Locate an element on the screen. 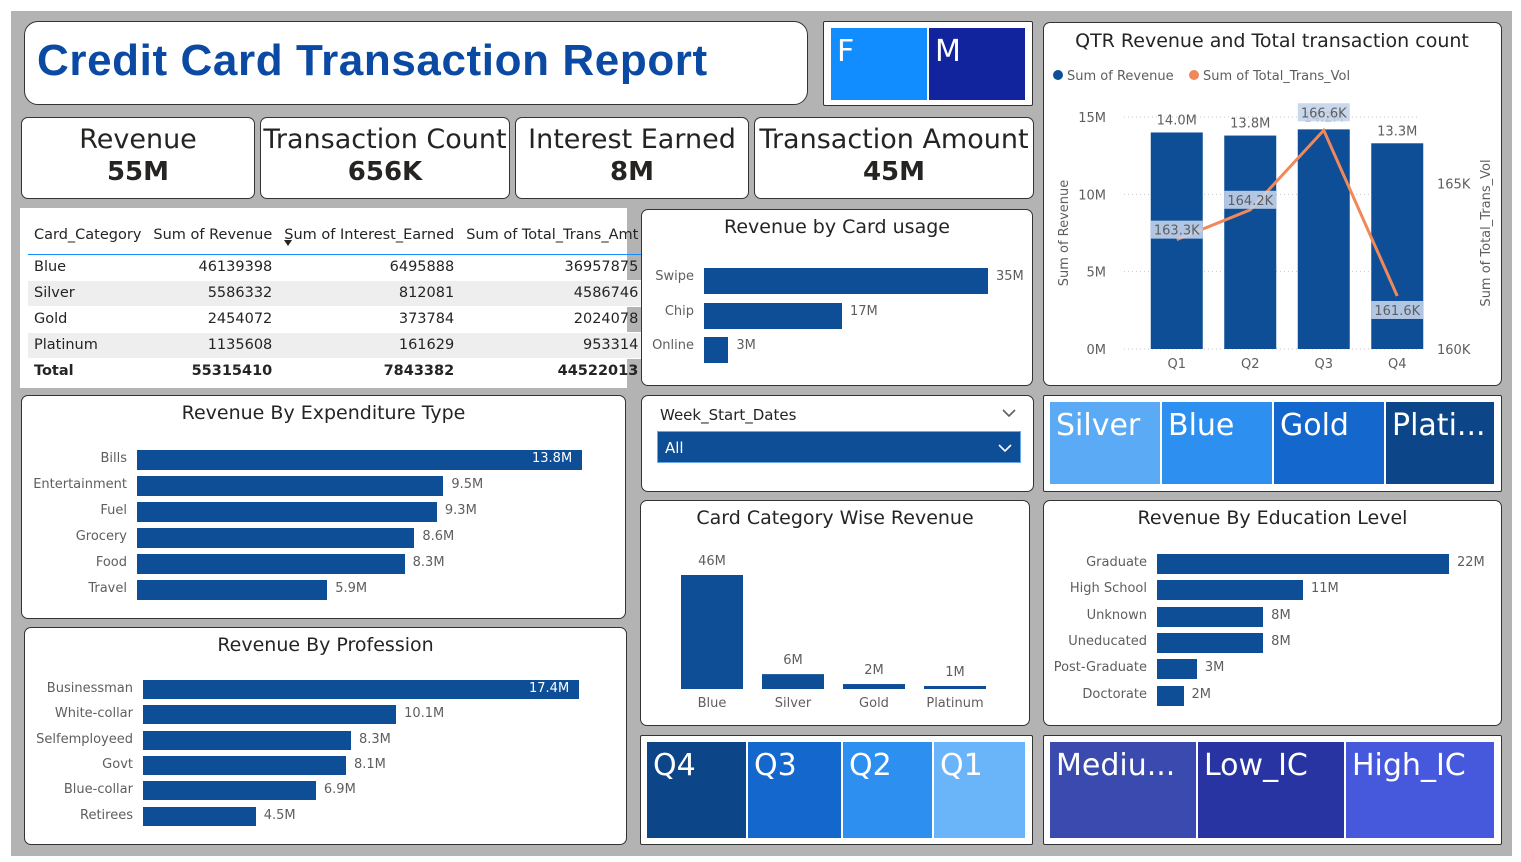  cell: 161629 is located at coordinates (369, 345).